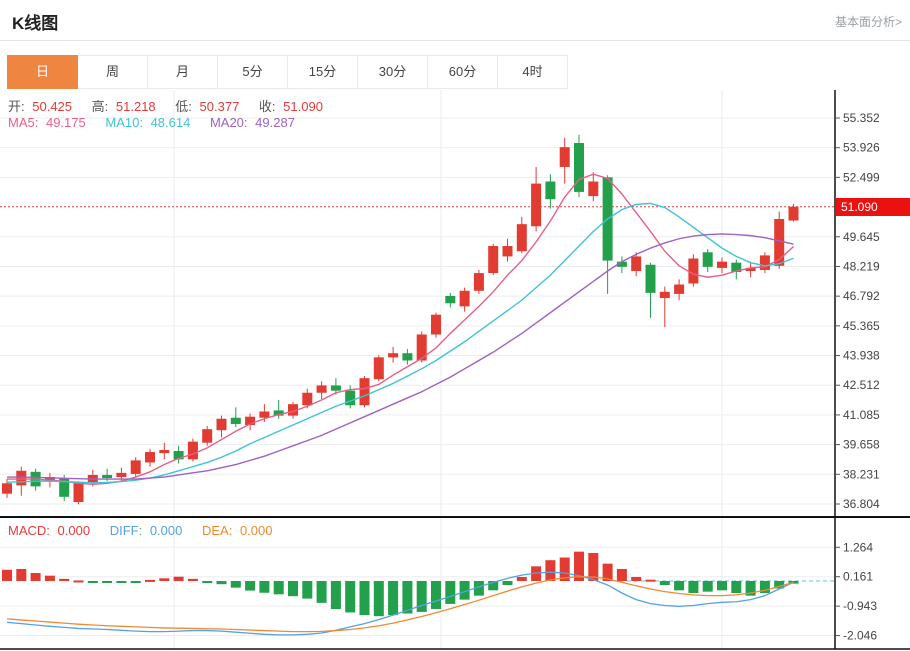  What do you see at coordinates (183, 106) in the screenshot?
I see `low-label: 低:` at bounding box center [183, 106].